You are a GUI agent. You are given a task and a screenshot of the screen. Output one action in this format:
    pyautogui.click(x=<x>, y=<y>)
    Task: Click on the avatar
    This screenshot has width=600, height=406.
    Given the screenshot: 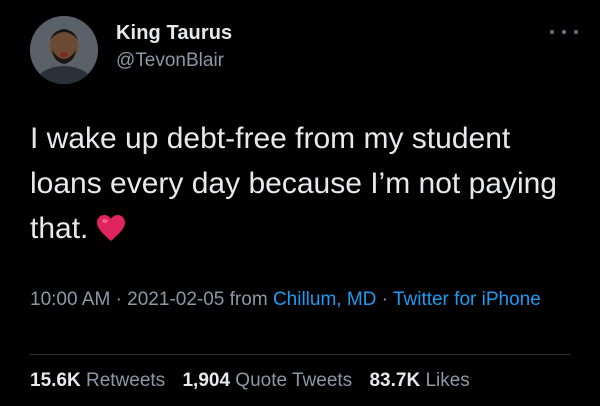 What is the action you would take?
    pyautogui.click(x=64, y=50)
    